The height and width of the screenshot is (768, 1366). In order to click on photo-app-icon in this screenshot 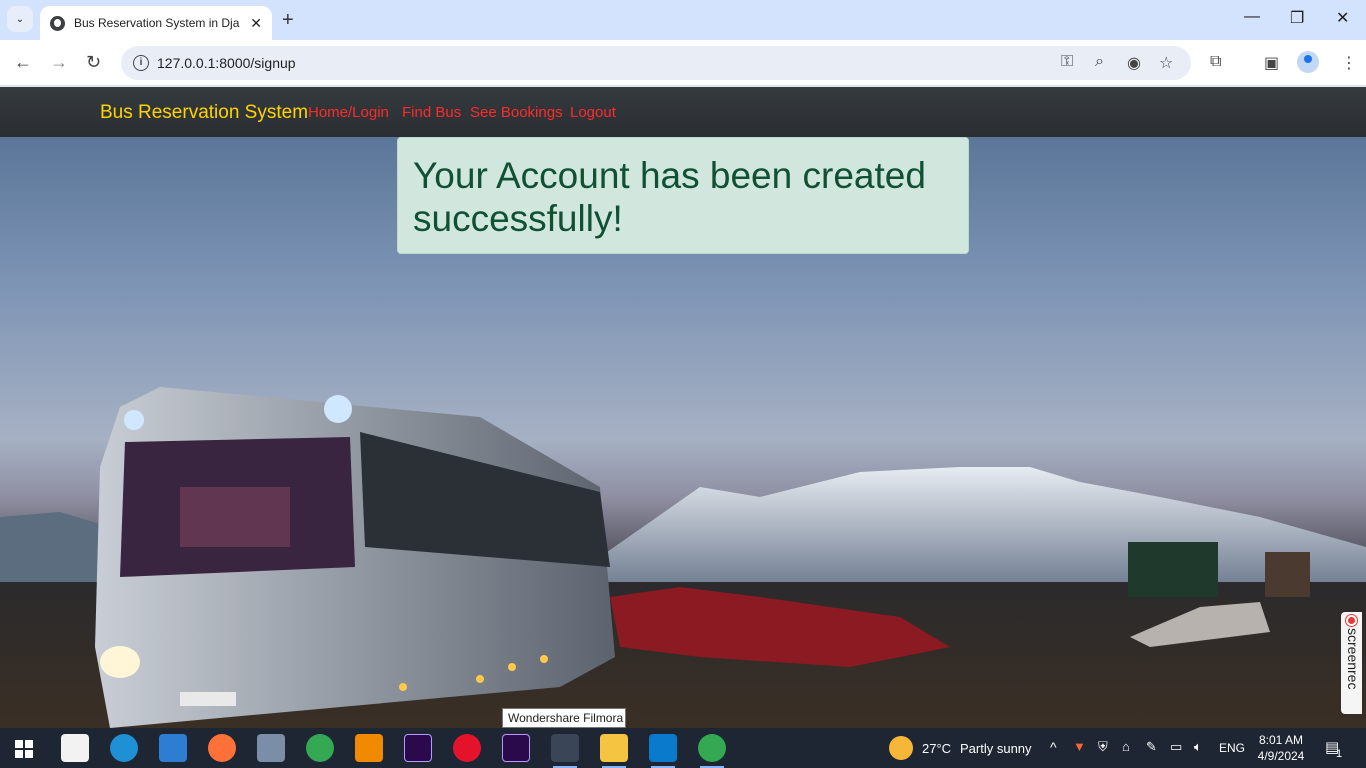, I will do `click(271, 748)`.